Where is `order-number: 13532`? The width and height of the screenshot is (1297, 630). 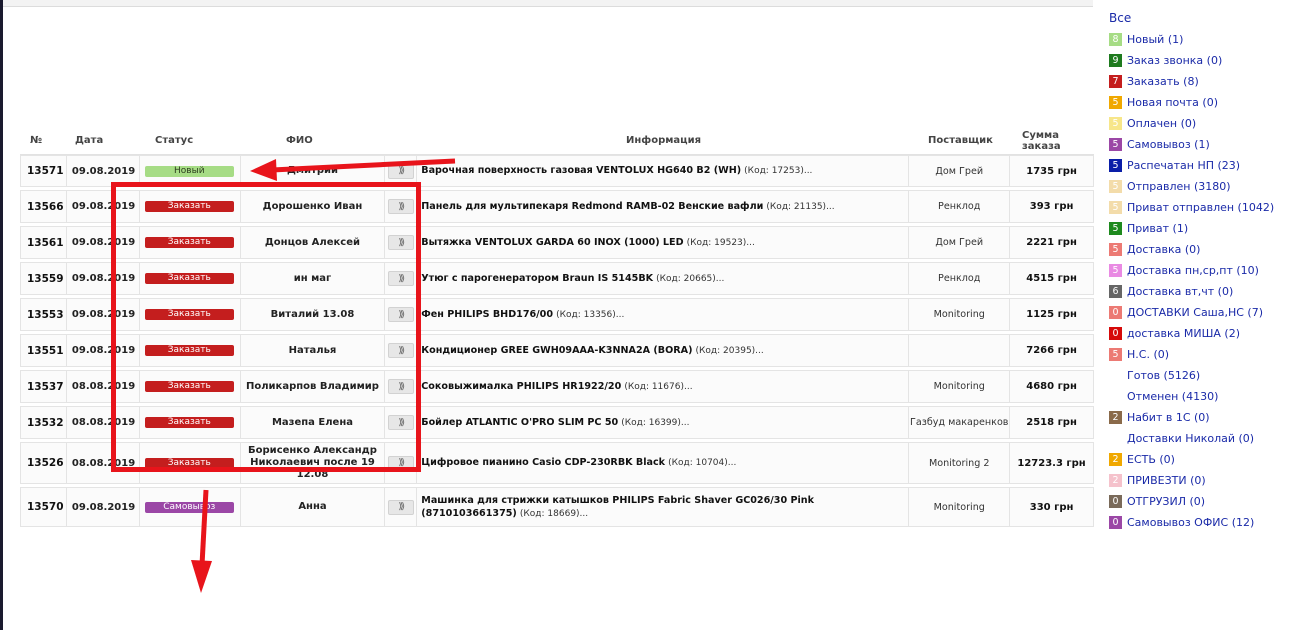
order-number: 13532 is located at coordinates (44, 422).